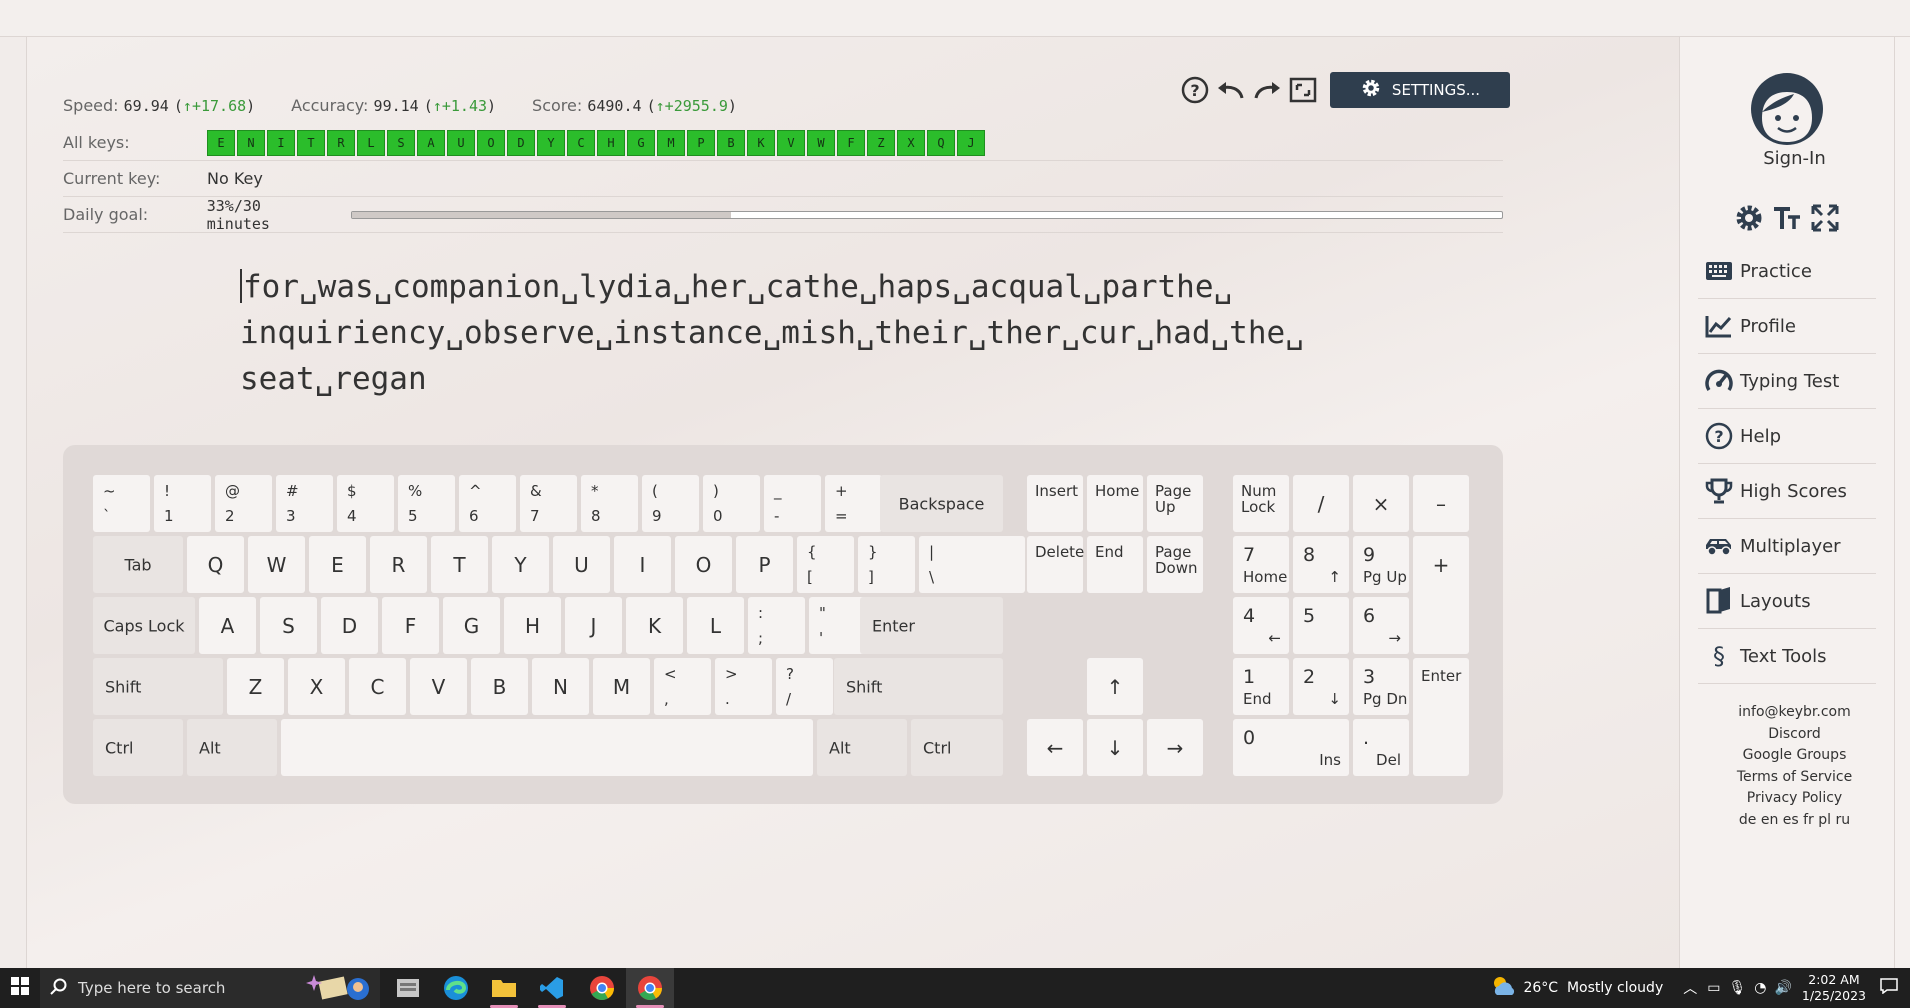 The image size is (1910, 1008). Describe the element at coordinates (1787, 381) in the screenshot. I see `nav-typing-test: Typing Test` at that location.